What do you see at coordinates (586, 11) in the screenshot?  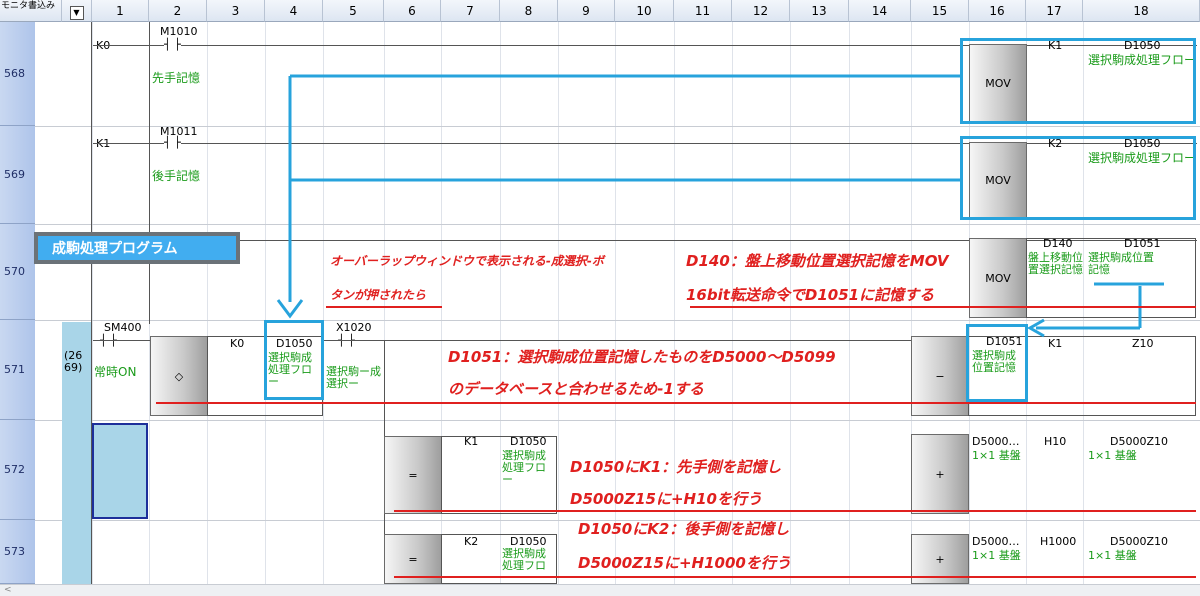 I see `column-header: 9` at bounding box center [586, 11].